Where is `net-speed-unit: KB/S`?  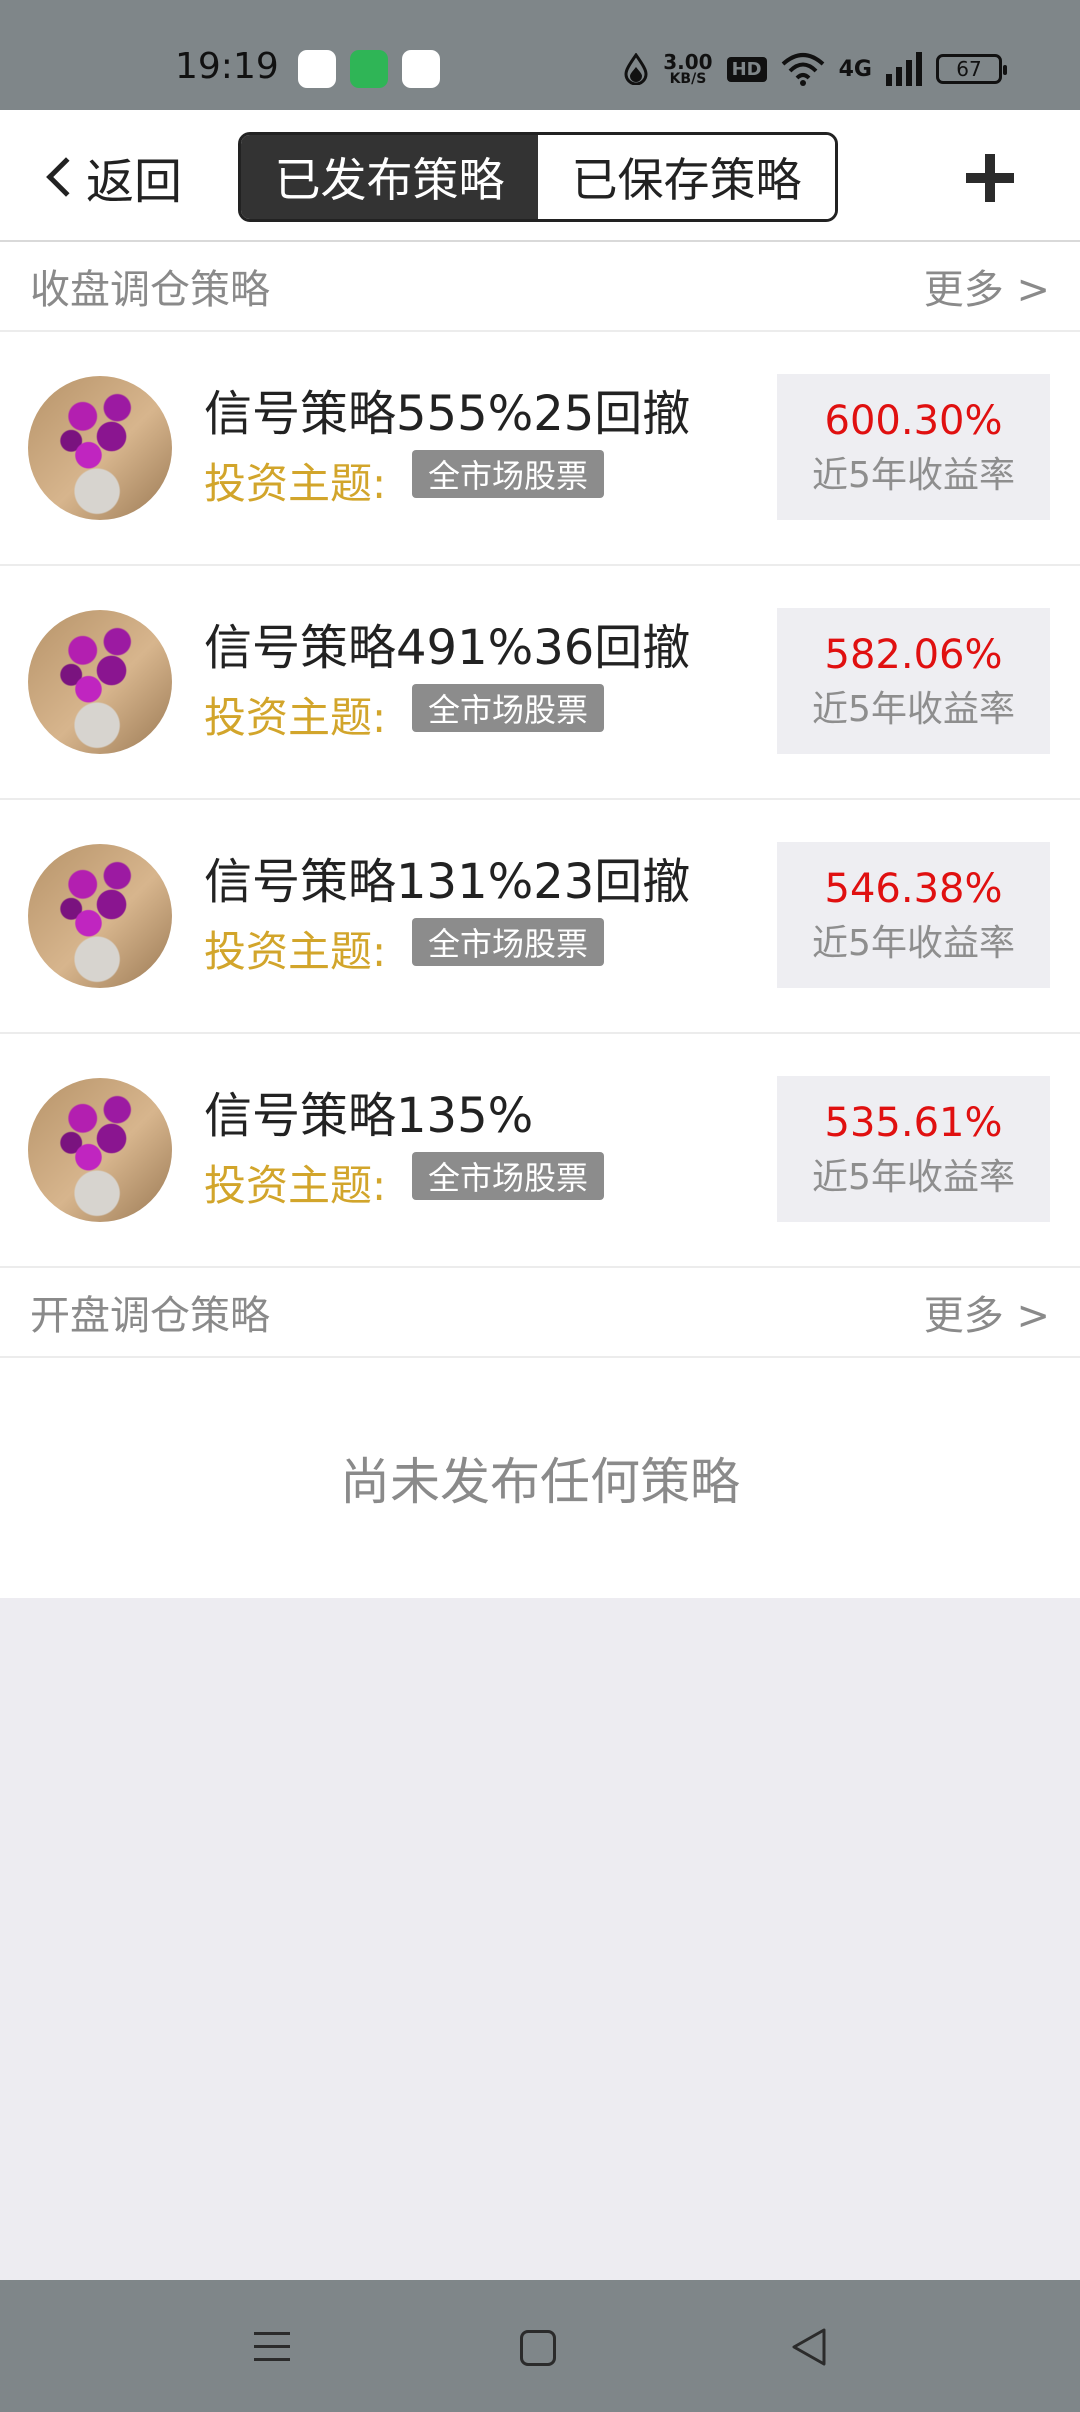
net-speed-unit: KB/S is located at coordinates (688, 79).